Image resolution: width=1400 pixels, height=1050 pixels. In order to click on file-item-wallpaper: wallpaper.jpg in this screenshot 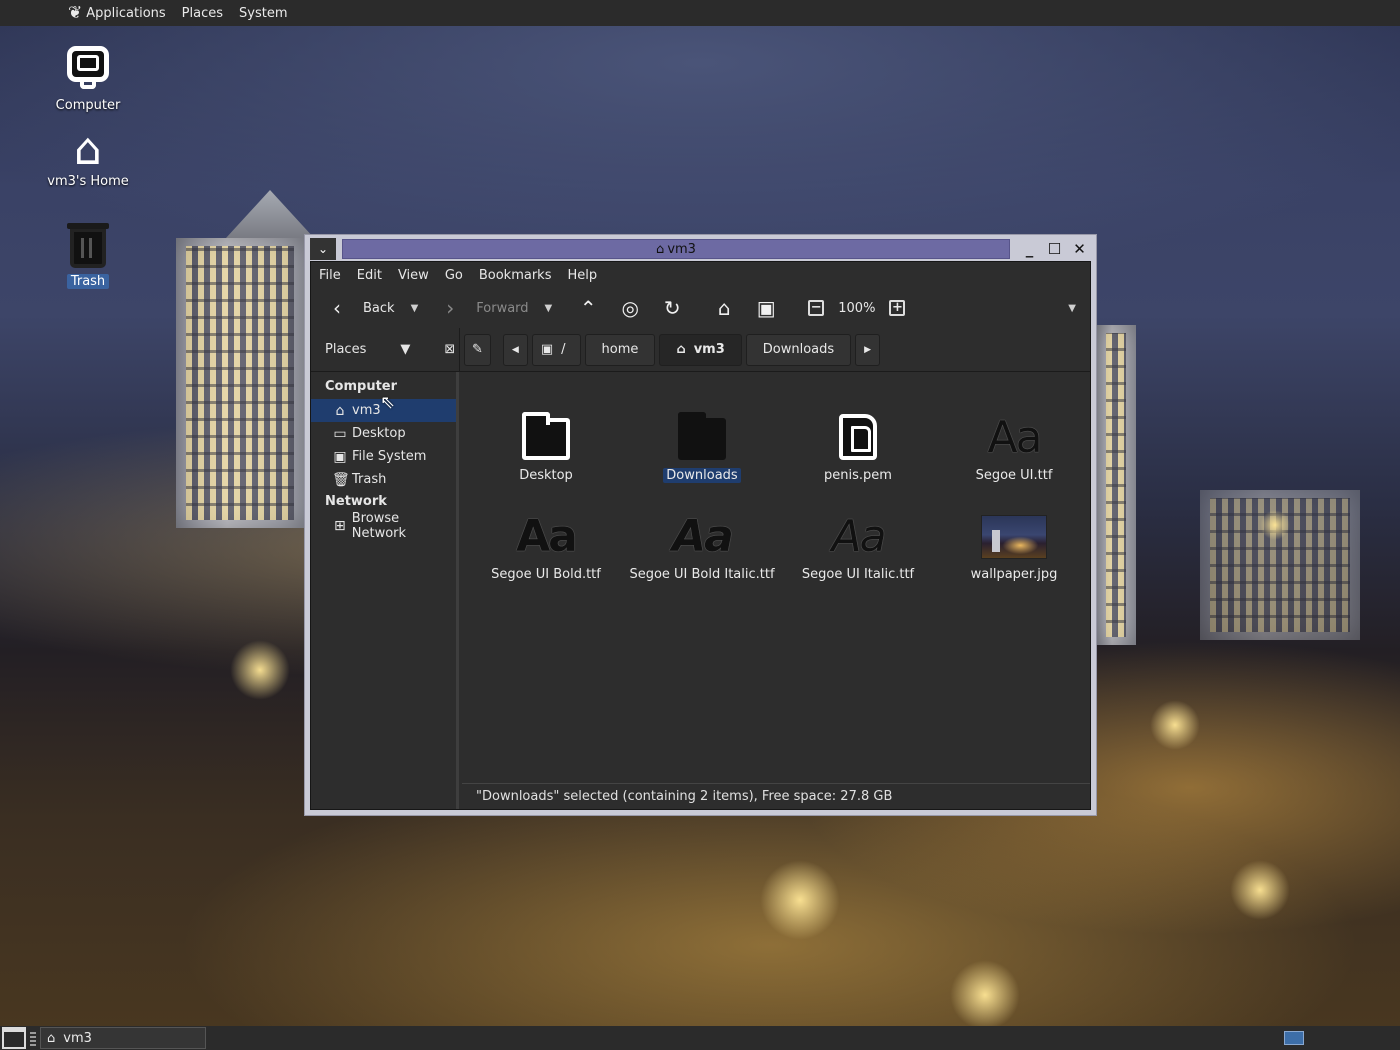, I will do `click(1014, 538)`.